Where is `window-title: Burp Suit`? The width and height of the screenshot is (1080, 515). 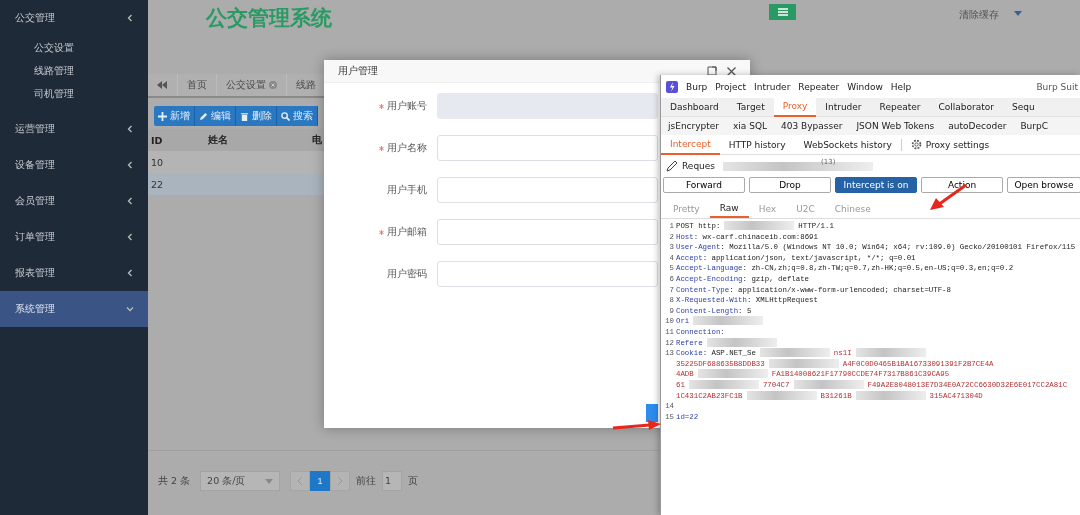
window-title: Burp Suit is located at coordinates (1057, 86).